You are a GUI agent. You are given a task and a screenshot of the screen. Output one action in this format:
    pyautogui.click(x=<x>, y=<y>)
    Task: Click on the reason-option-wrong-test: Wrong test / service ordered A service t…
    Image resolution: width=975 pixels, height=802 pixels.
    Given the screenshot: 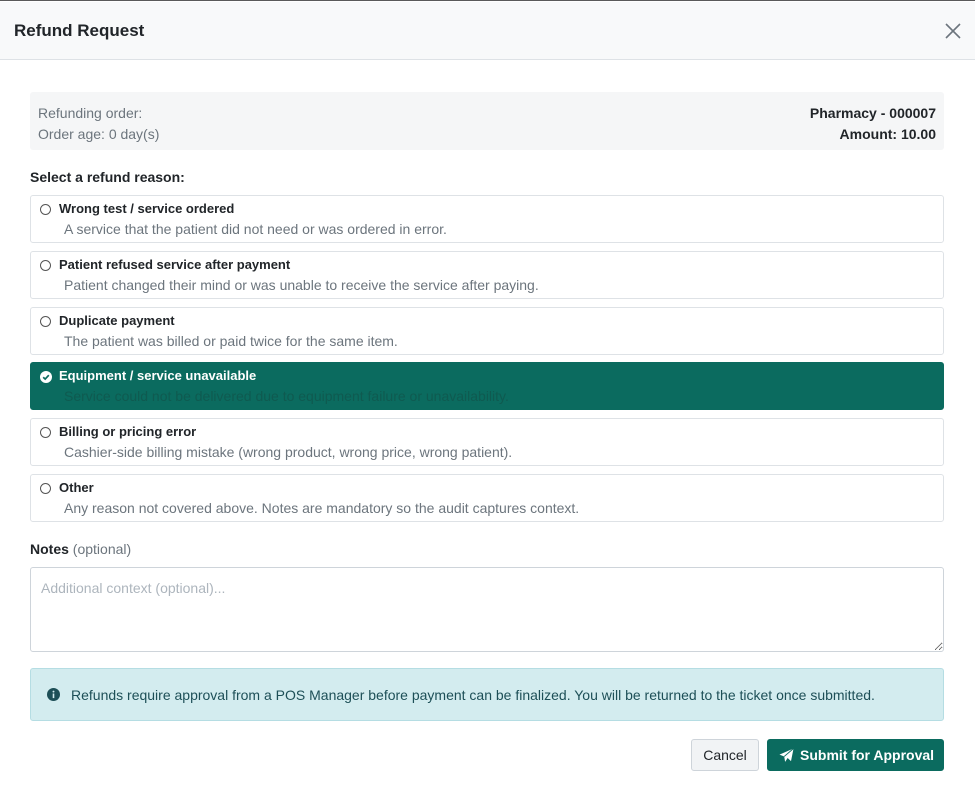 What is the action you would take?
    pyautogui.click(x=487, y=219)
    